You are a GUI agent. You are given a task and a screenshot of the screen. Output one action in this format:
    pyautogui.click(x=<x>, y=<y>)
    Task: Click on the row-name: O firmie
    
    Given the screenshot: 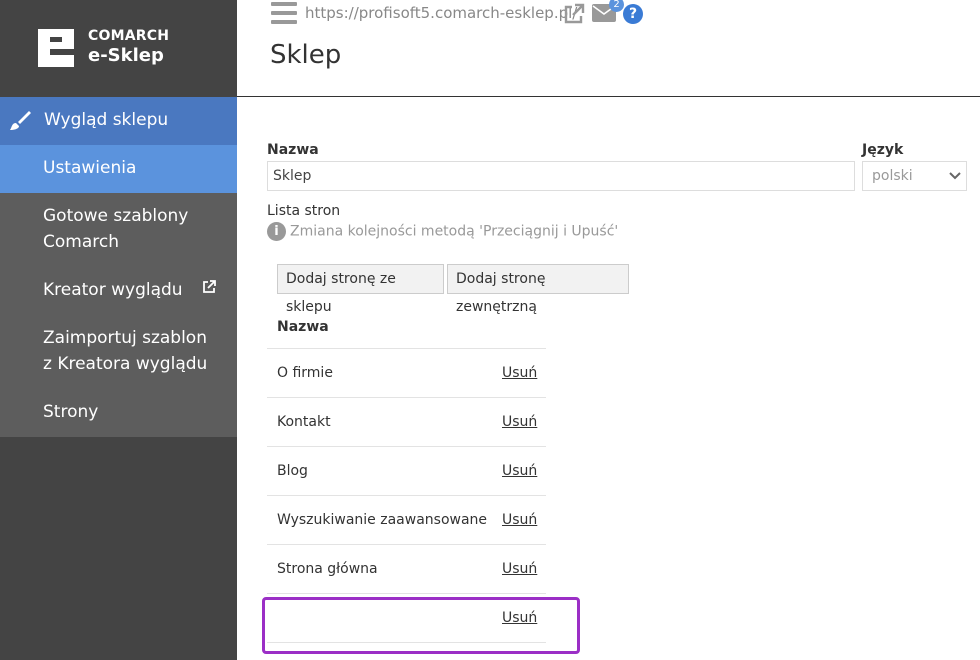 What is the action you would take?
    pyautogui.click(x=305, y=373)
    